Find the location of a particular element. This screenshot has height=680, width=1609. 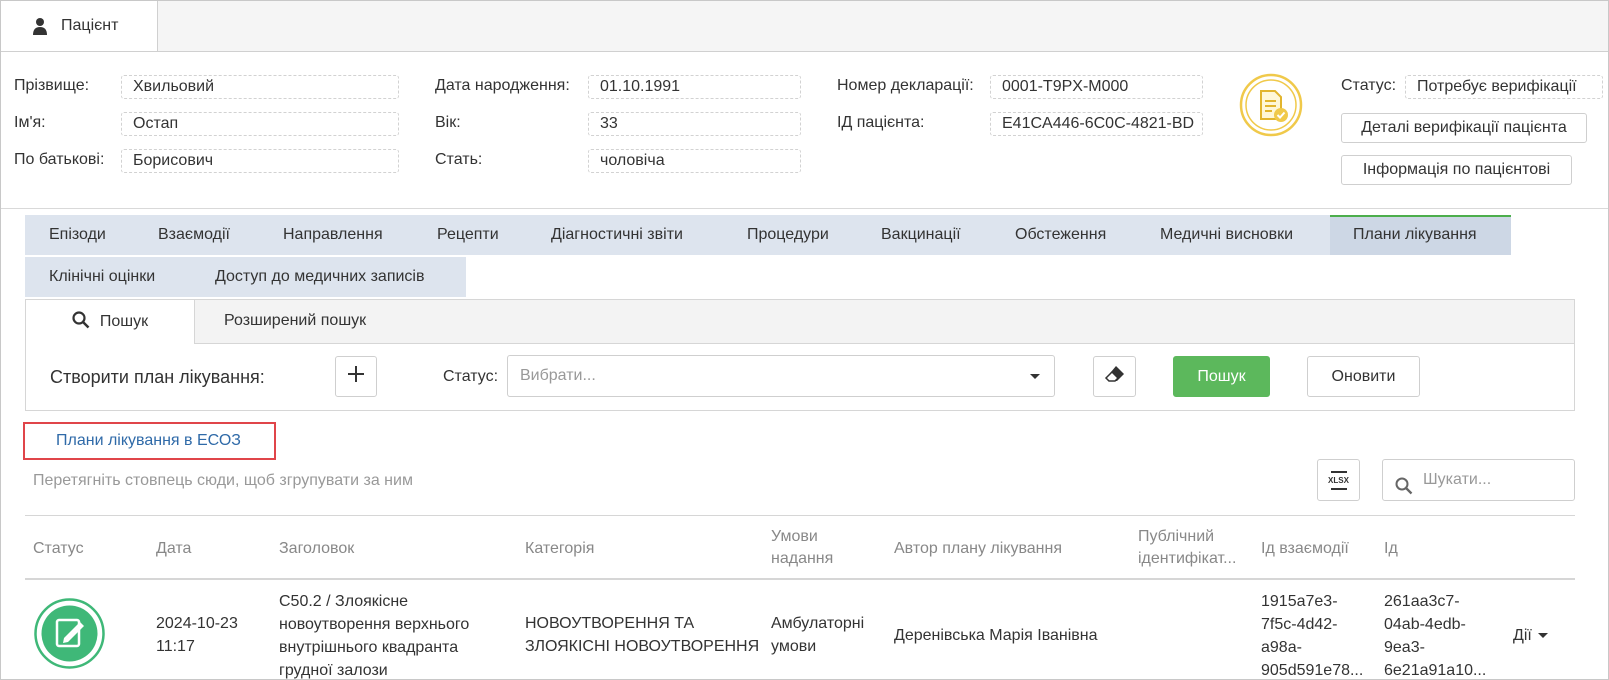

tab-diagnostic-reports: Діагностичні звіти is located at coordinates (617, 235).